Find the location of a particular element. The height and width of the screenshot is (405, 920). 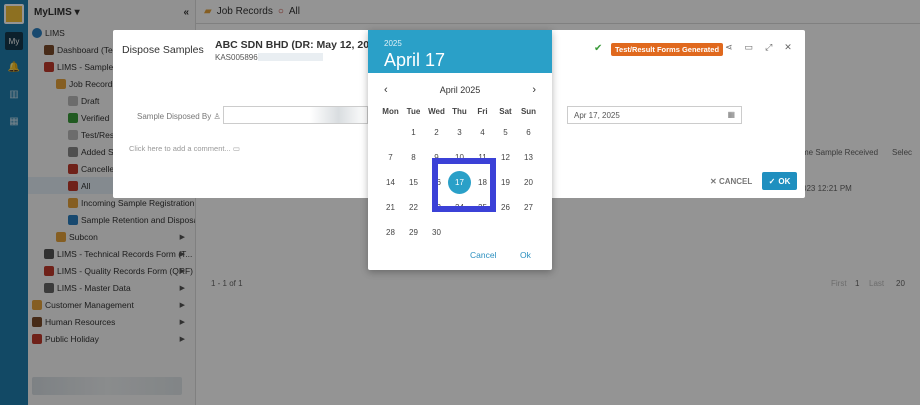

day-number: 6 is located at coordinates (528, 132).